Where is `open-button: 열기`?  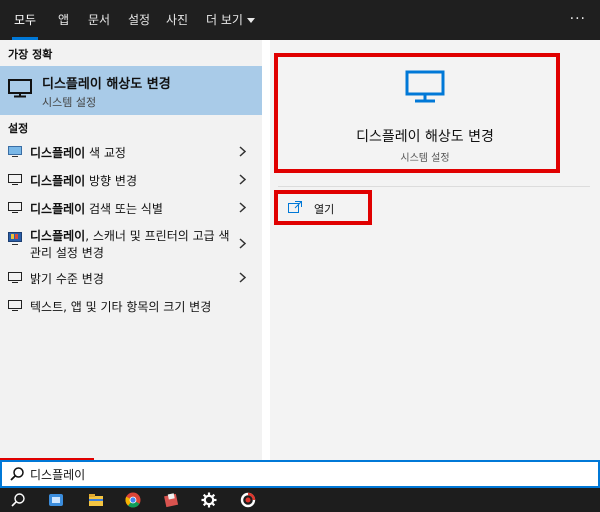
open-button: 열기 is located at coordinates (326, 208).